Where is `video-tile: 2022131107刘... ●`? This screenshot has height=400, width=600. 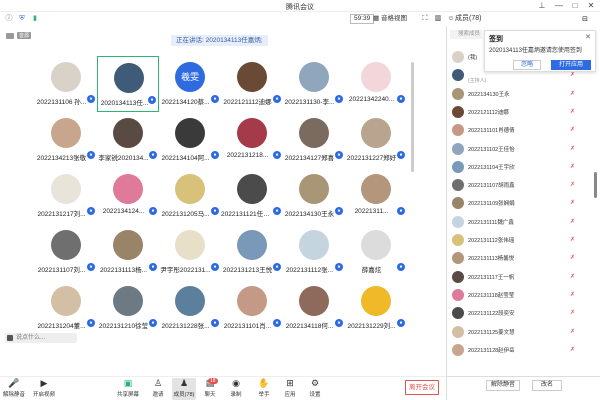
video-tile: 2022131107刘... ● is located at coordinates (66, 252).